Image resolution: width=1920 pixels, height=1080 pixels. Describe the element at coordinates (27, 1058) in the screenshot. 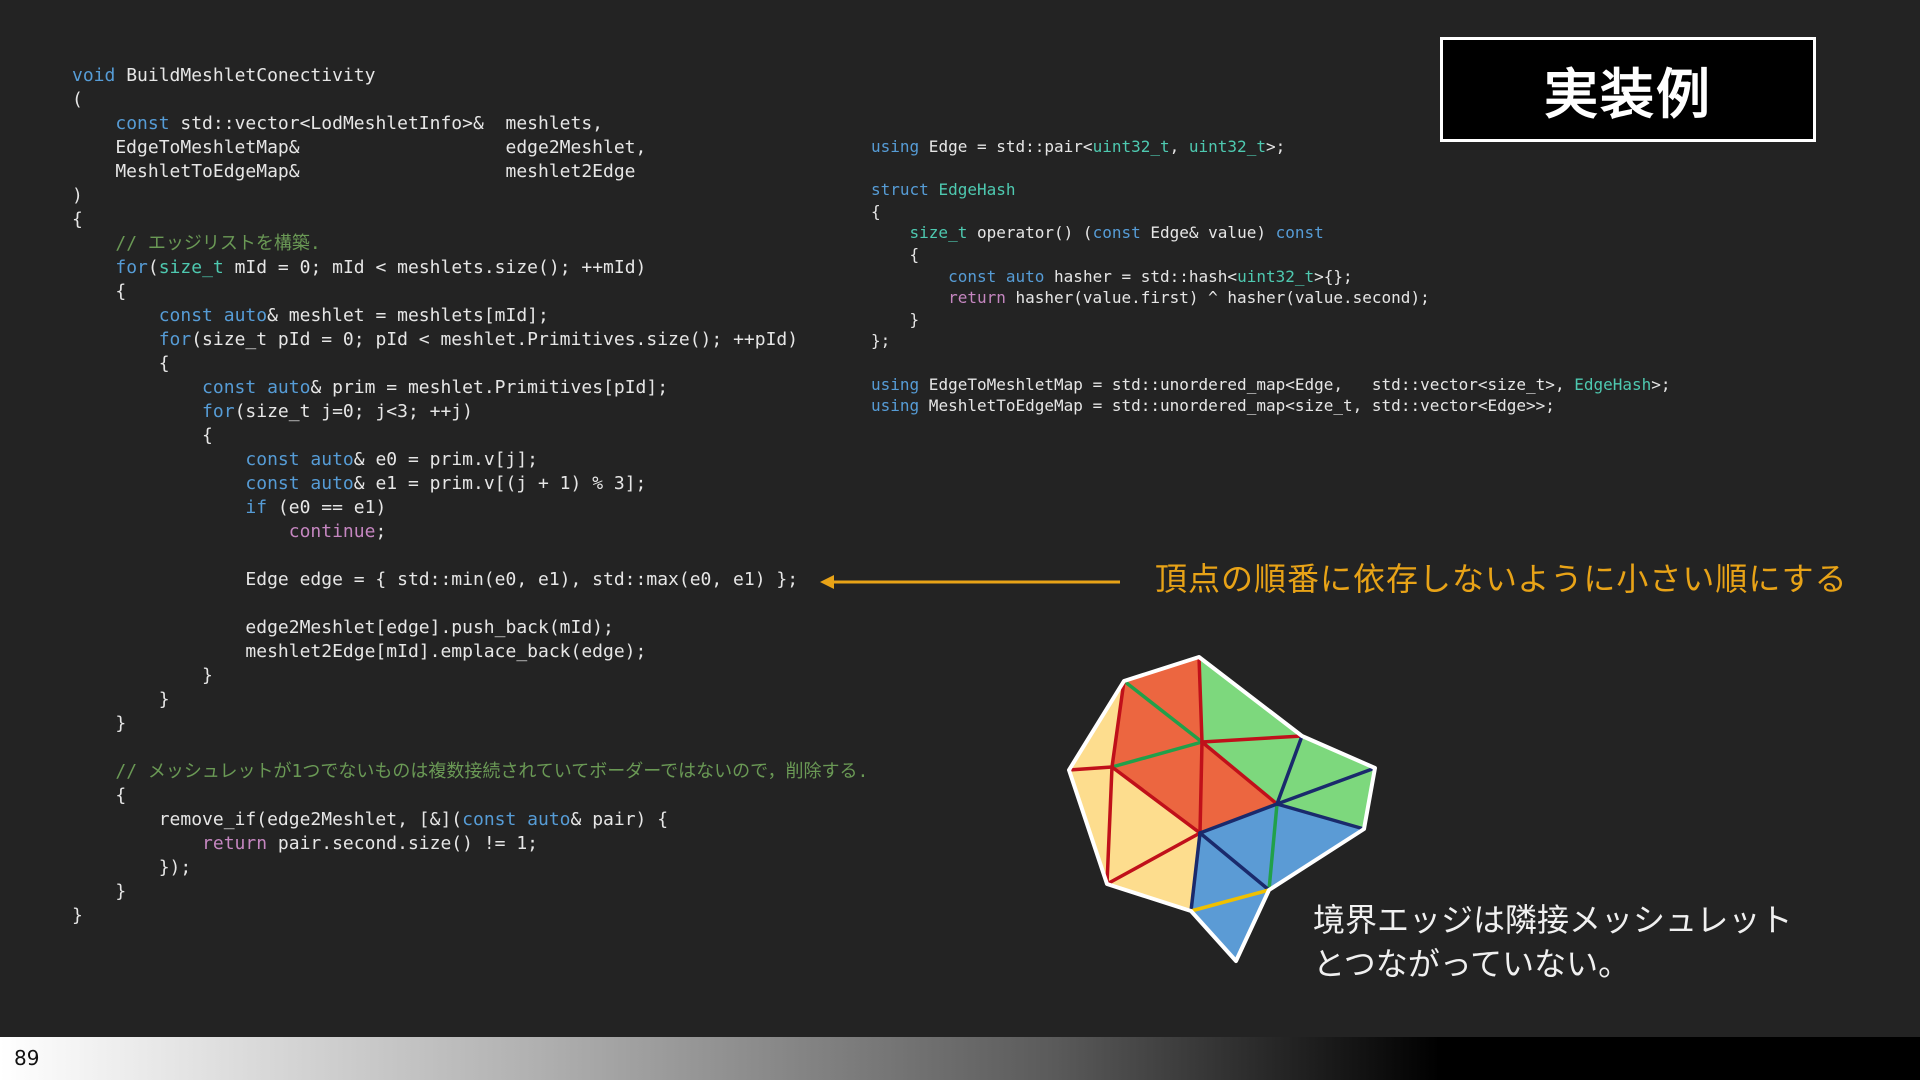

I see `page-number: 89` at that location.